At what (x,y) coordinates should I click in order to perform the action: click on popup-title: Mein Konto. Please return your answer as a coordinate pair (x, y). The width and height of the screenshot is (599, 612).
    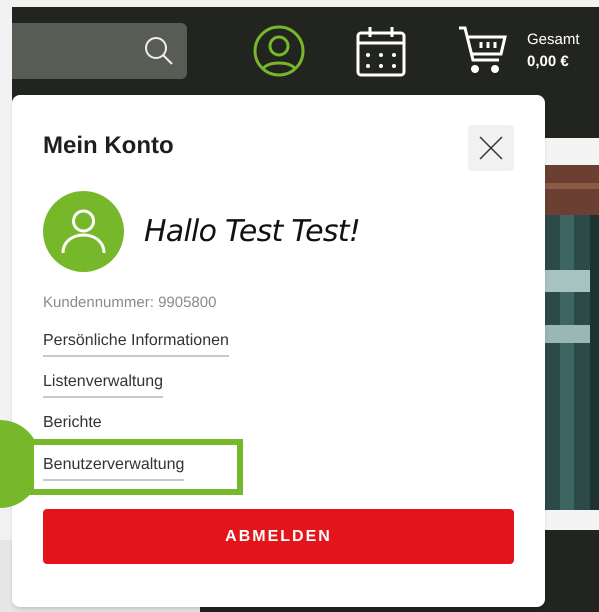
    Looking at the image, I should click on (108, 146).